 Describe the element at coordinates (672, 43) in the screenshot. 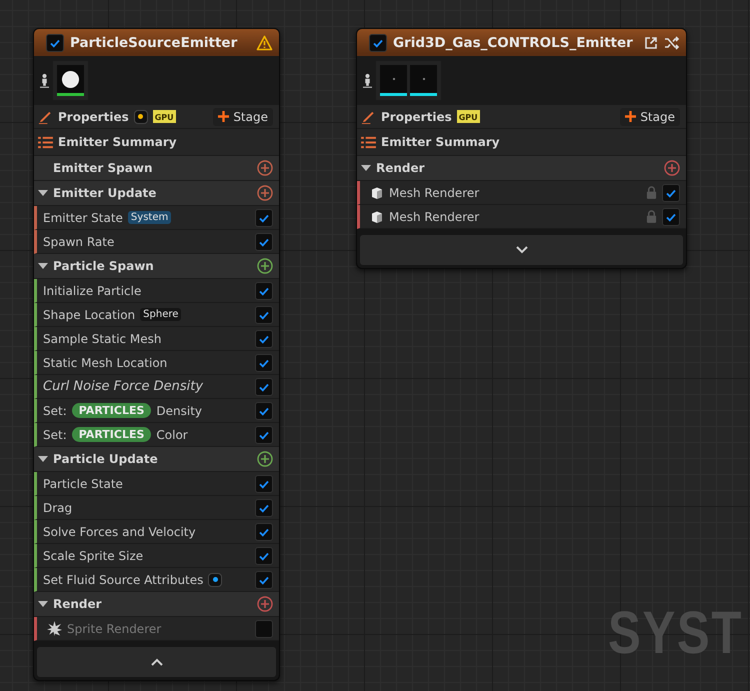

I see `shuffle-icon` at that location.